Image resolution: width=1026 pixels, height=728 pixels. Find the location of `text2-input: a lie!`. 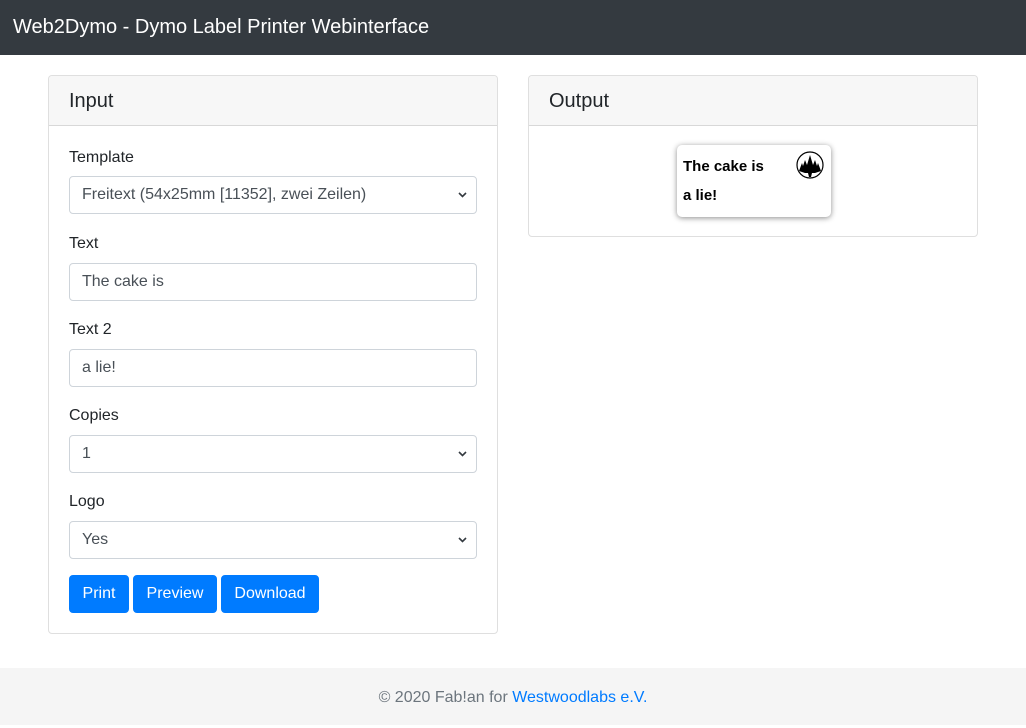

text2-input: a lie! is located at coordinates (273, 368).